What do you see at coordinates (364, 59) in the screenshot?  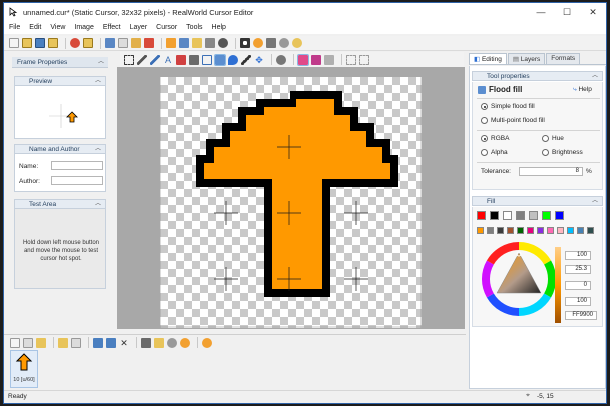 I see `zoom-actual-icon` at bounding box center [364, 59].